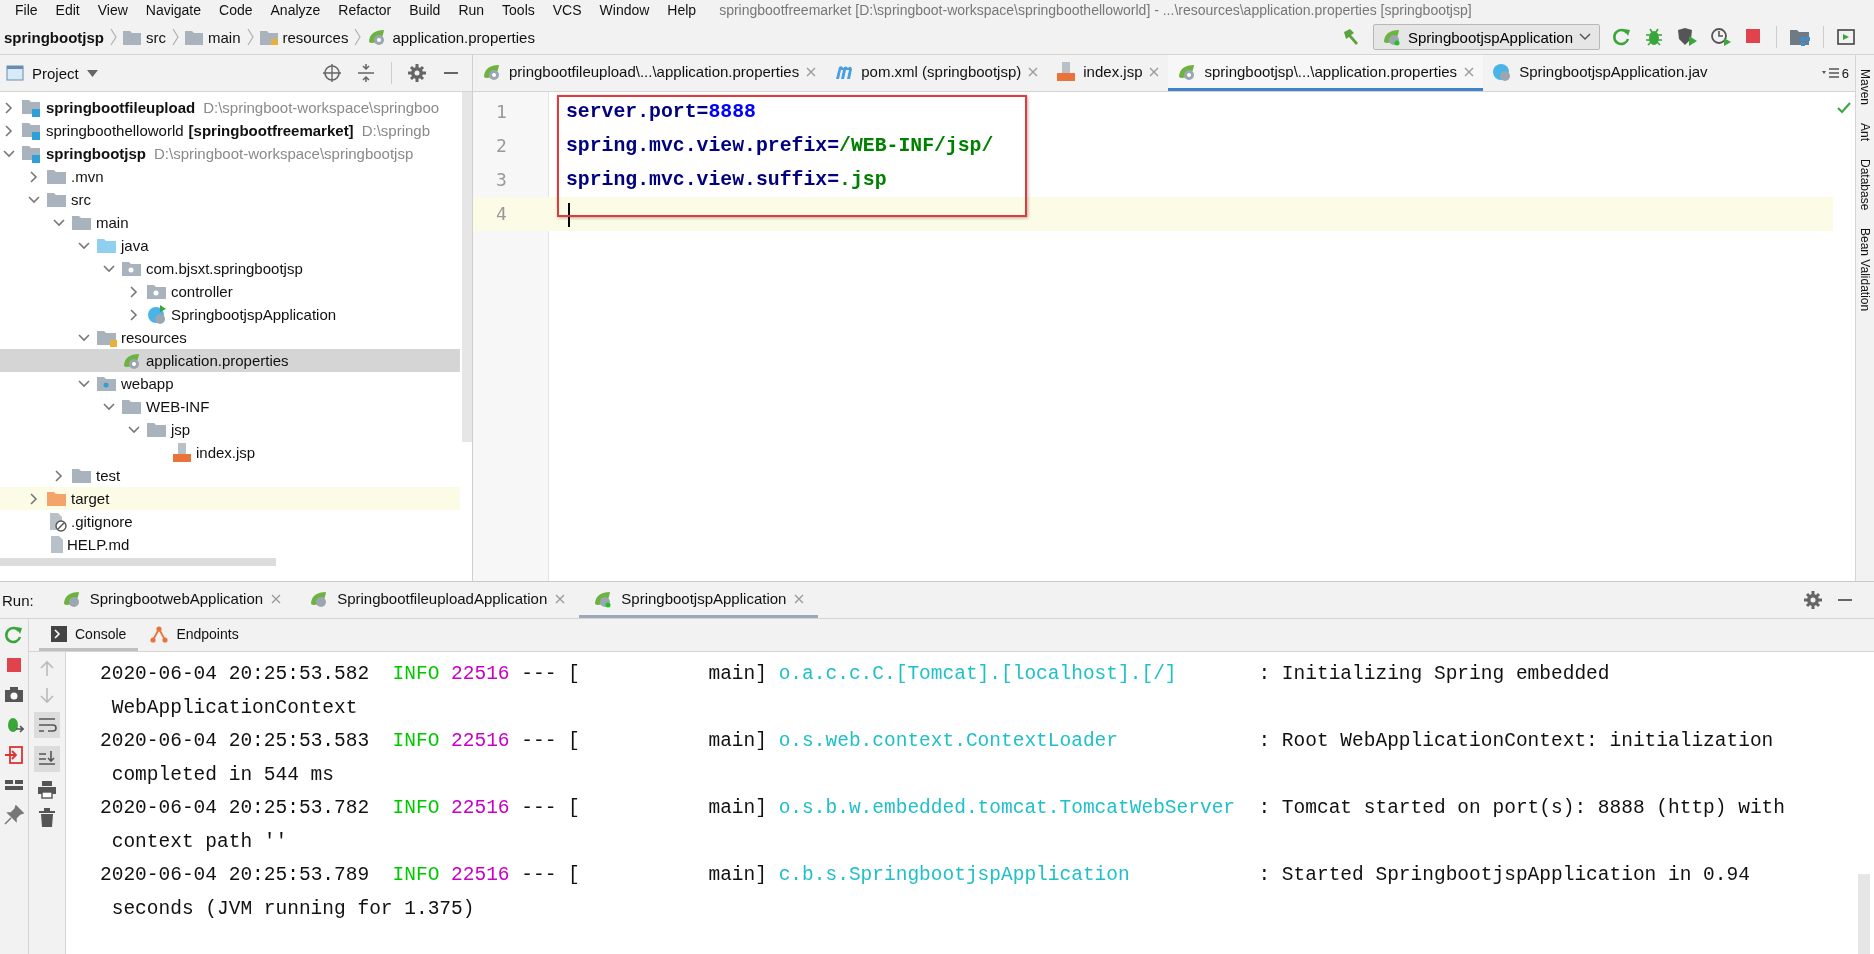 This screenshot has height=954, width=1874. Describe the element at coordinates (682, 10) in the screenshot. I see `menu-item: Help` at that location.